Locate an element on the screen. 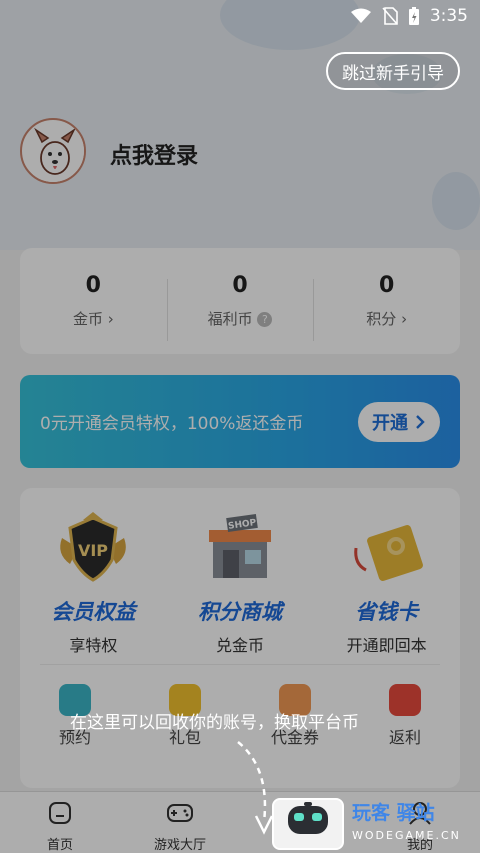 Image resolution: width=480 pixels, height=853 pixels. watermark-title: 玩客 驿站 is located at coordinates (393, 813).